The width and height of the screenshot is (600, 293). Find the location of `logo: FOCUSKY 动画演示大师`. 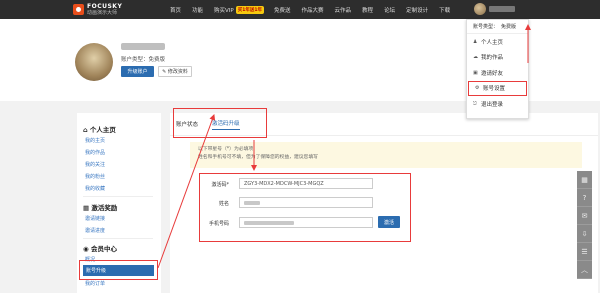

logo: FOCUSKY 动画演示大师 is located at coordinates (97, 9).